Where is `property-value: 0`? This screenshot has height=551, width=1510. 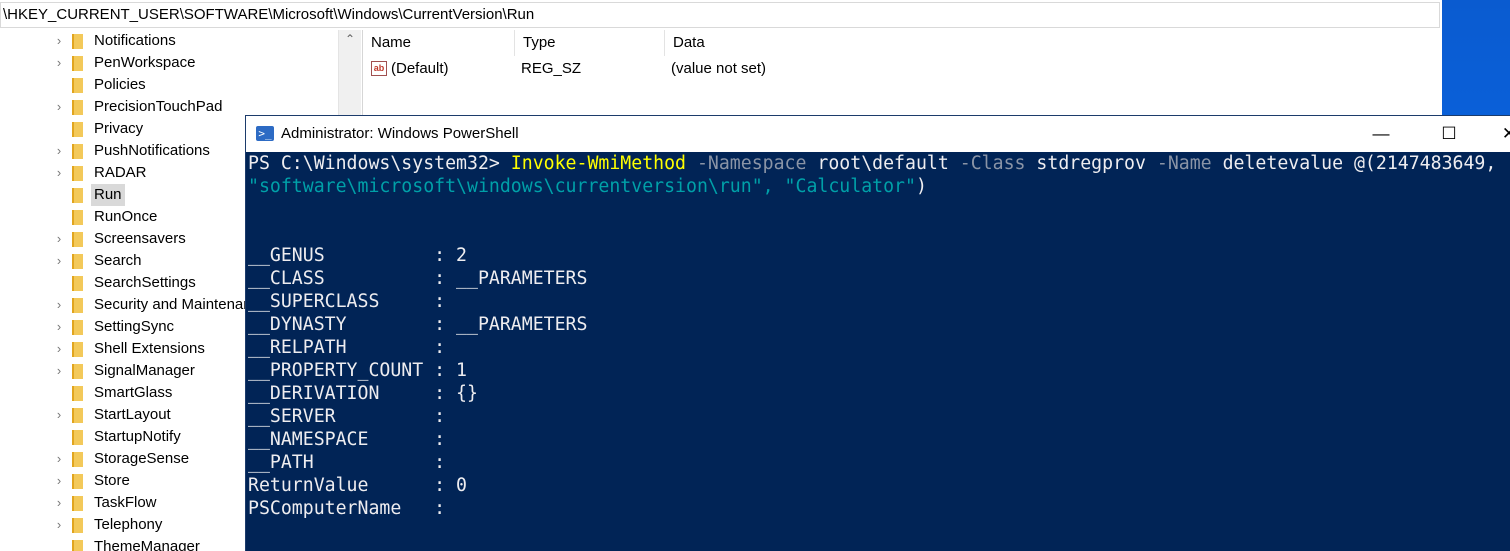
property-value: 0 is located at coordinates (461, 485).